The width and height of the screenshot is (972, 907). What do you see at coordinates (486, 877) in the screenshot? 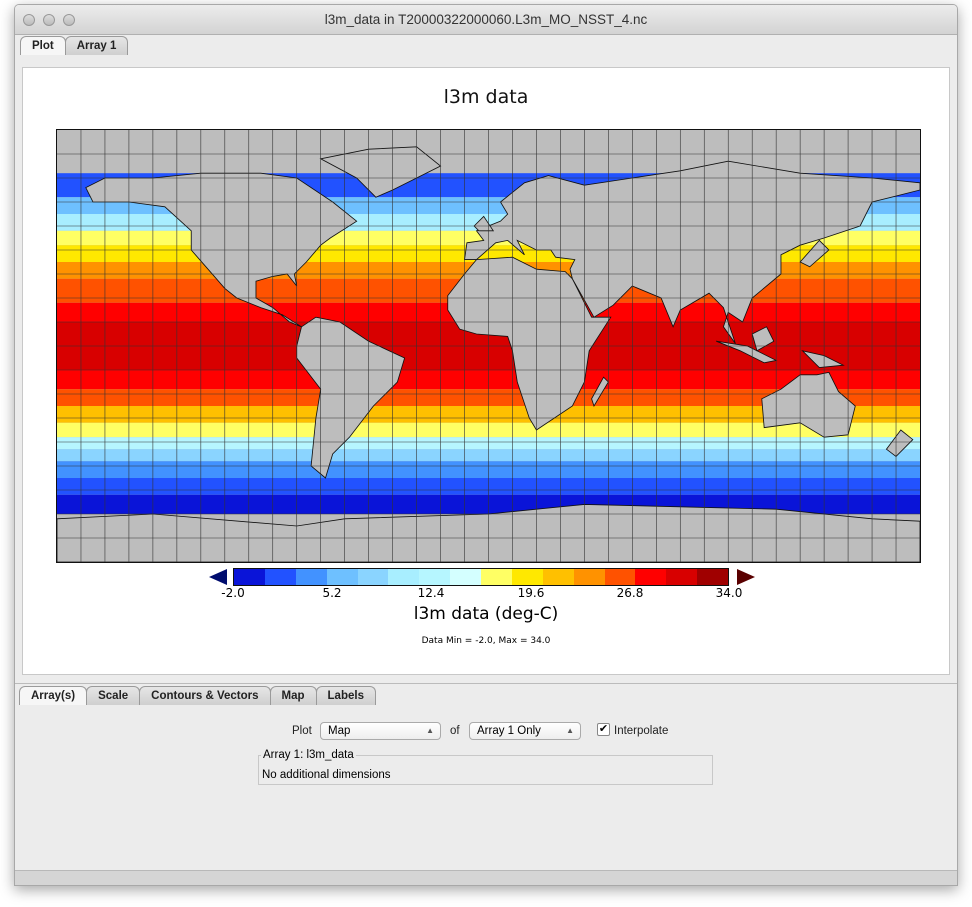
I see `status-bar` at bounding box center [486, 877].